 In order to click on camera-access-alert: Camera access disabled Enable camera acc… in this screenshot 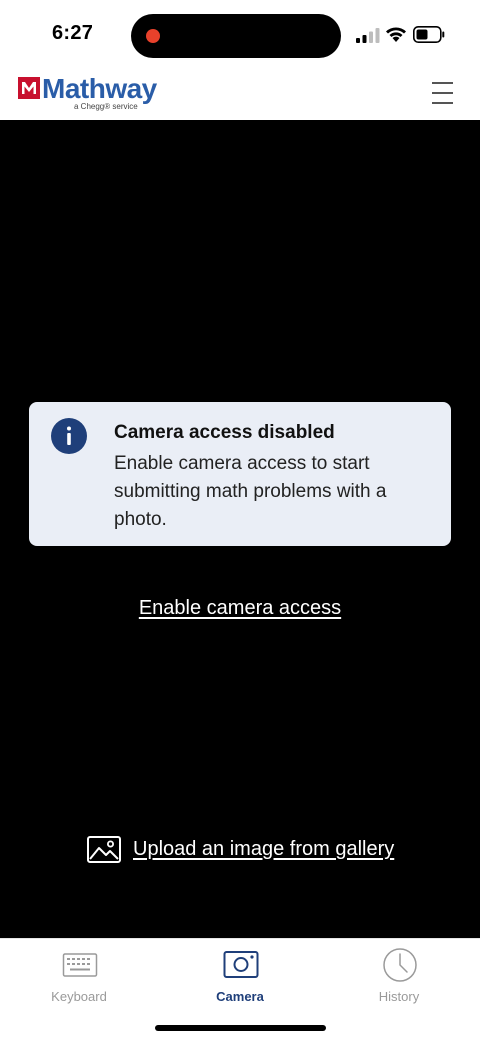, I will do `click(240, 474)`.